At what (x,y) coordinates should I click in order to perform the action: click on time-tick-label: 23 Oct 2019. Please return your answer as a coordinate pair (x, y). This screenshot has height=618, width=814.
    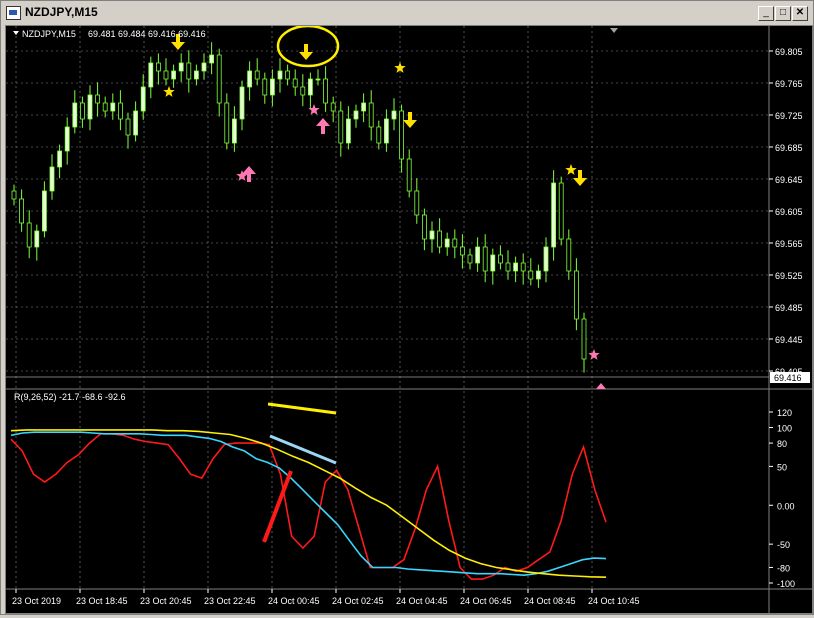
    Looking at the image, I should click on (36, 601).